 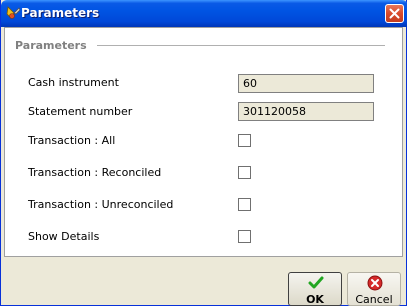 I want to click on title-bar: Parameters, so click(x=204, y=13).